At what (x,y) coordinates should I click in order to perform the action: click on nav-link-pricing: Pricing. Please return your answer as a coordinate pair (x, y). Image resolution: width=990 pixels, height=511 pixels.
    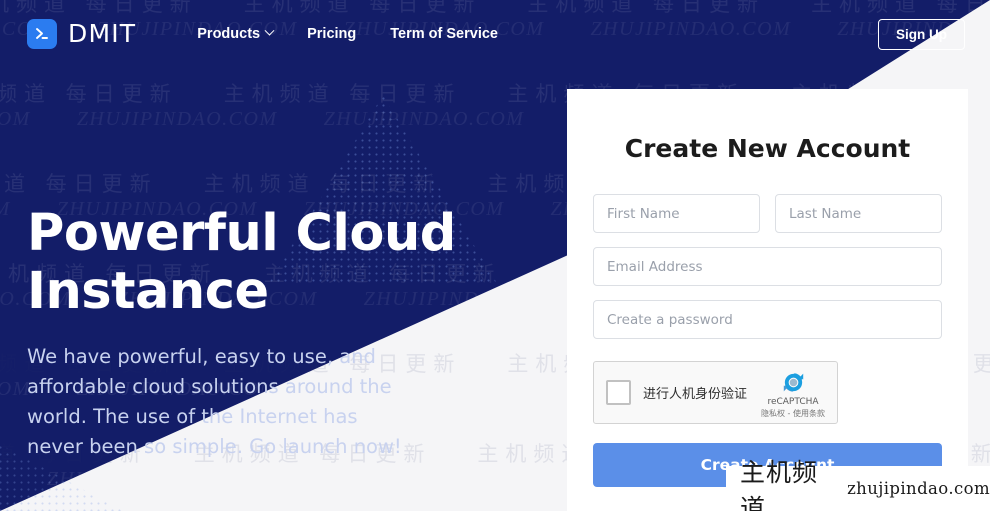
    Looking at the image, I should click on (331, 34).